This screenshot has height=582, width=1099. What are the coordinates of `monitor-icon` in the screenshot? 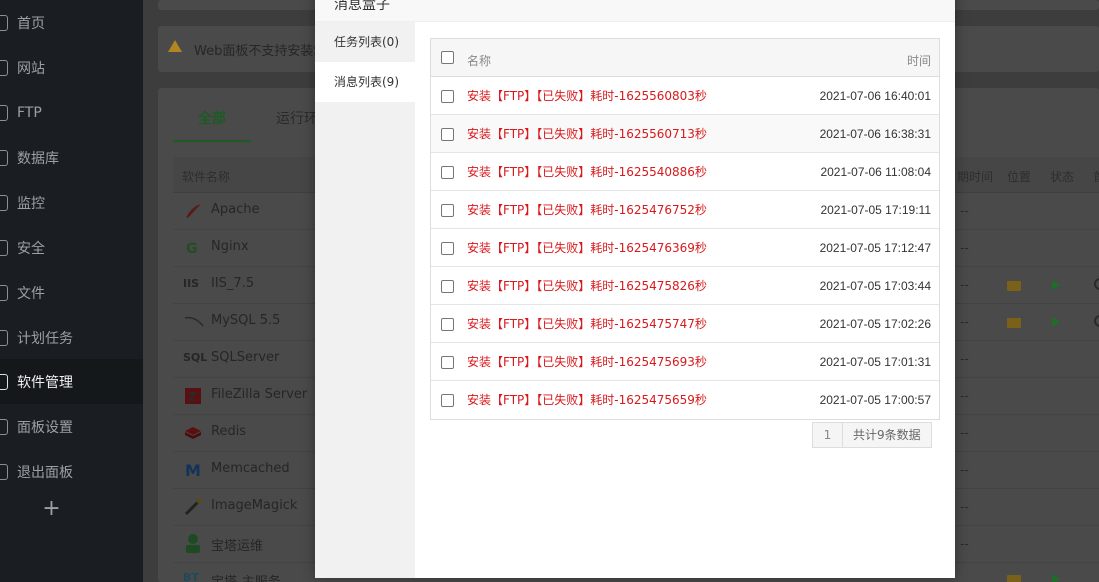 It's located at (4, 202).